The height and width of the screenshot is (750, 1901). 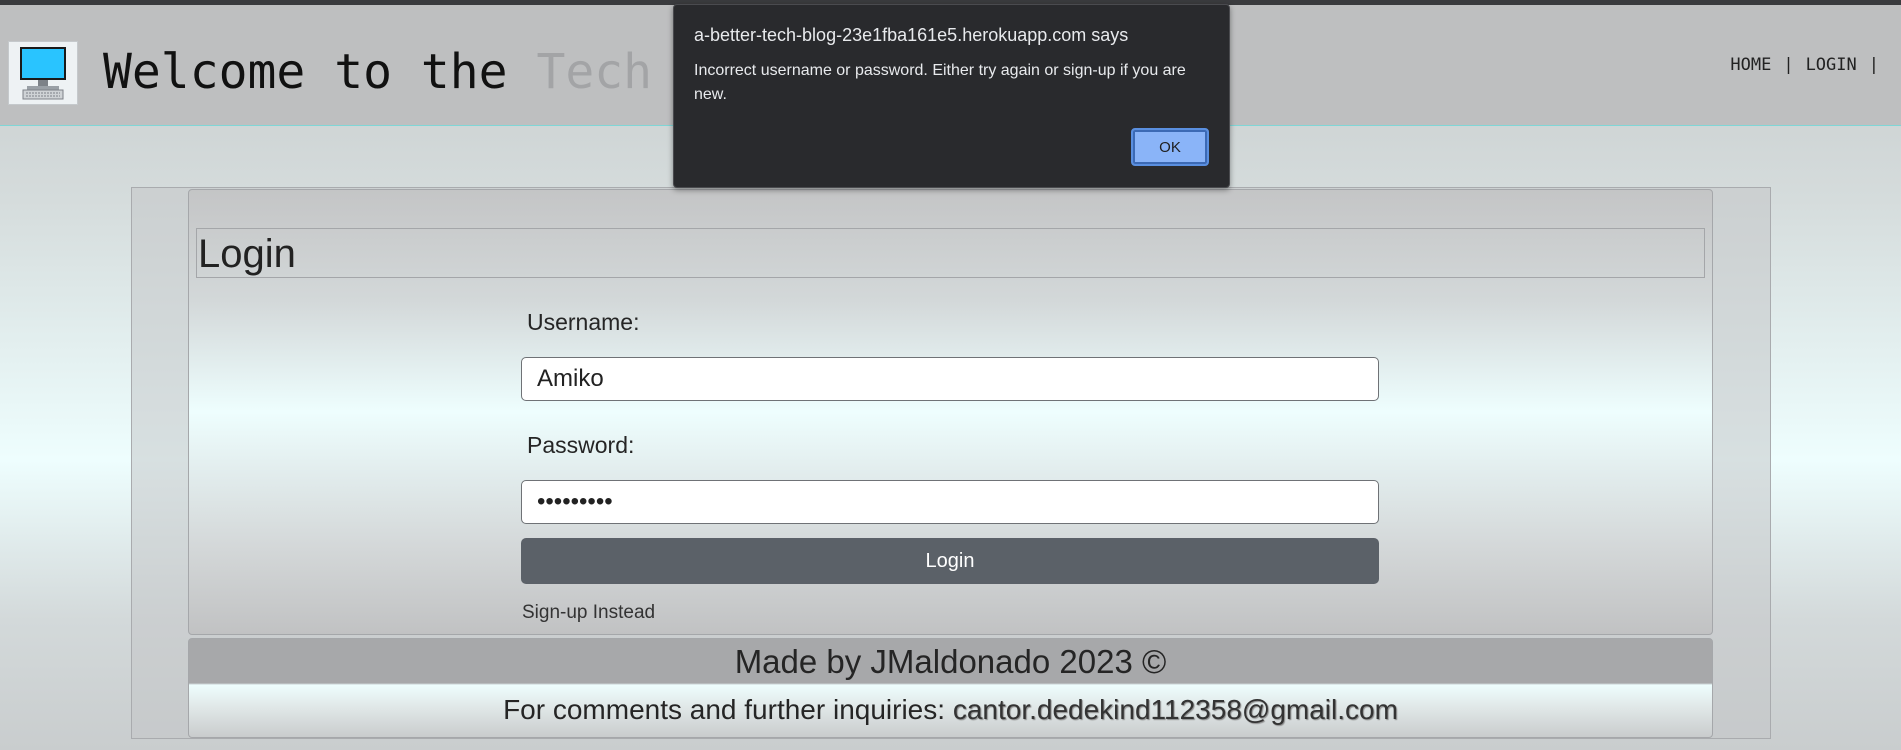 I want to click on login-title: Login, so click(x=247, y=254).